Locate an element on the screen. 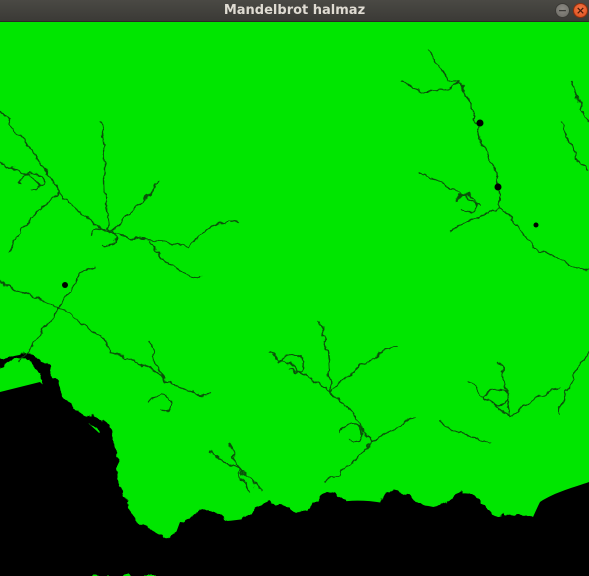 The image size is (589, 576). window-title: Mandelbrot halmaz is located at coordinates (294, 10).